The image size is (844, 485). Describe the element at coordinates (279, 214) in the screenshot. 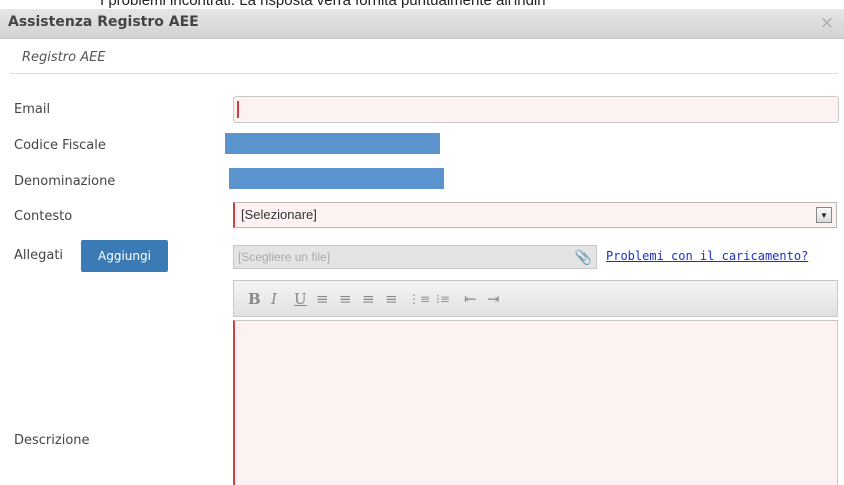

I see `contesto-selected-value: [Selezionare]` at that location.